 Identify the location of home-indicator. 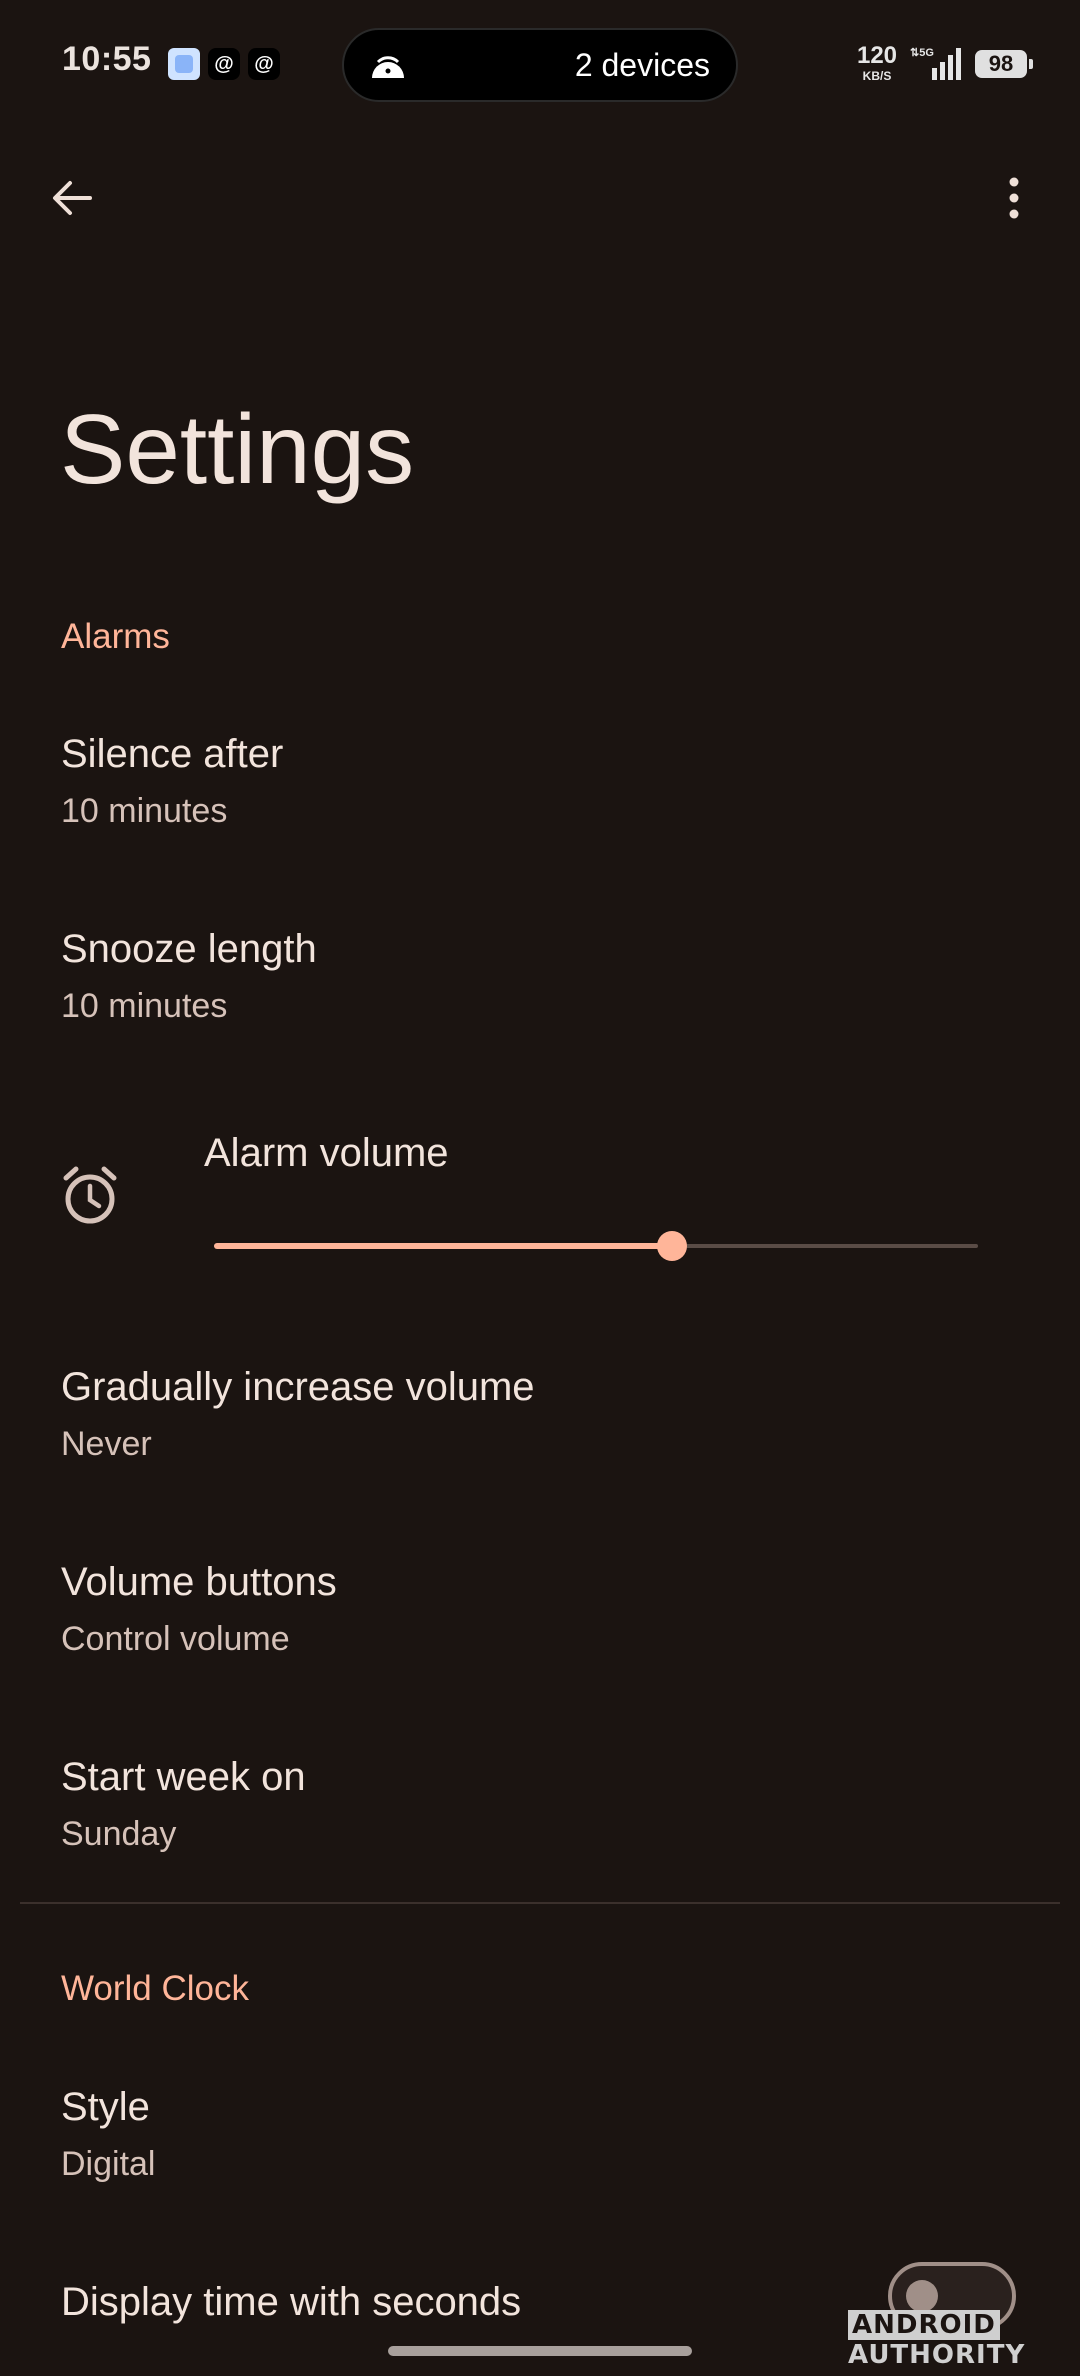
(540, 2351).